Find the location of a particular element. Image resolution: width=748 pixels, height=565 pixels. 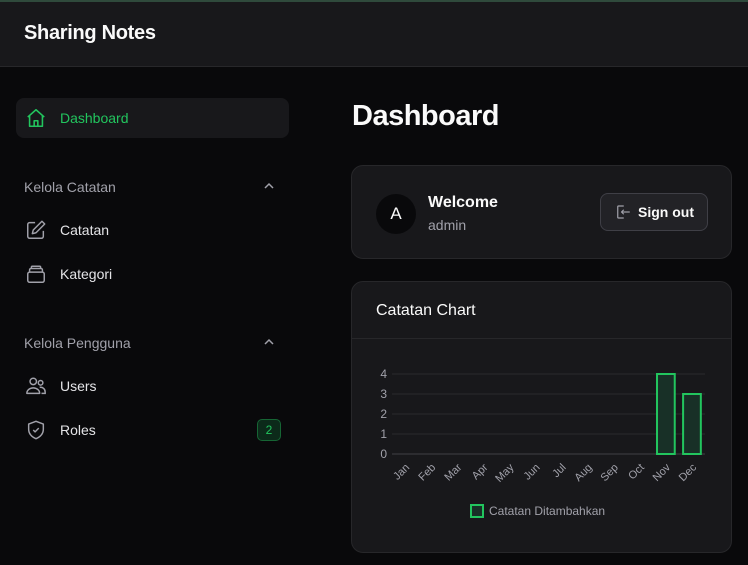

x-tick-label: Mar is located at coordinates (453, 472).